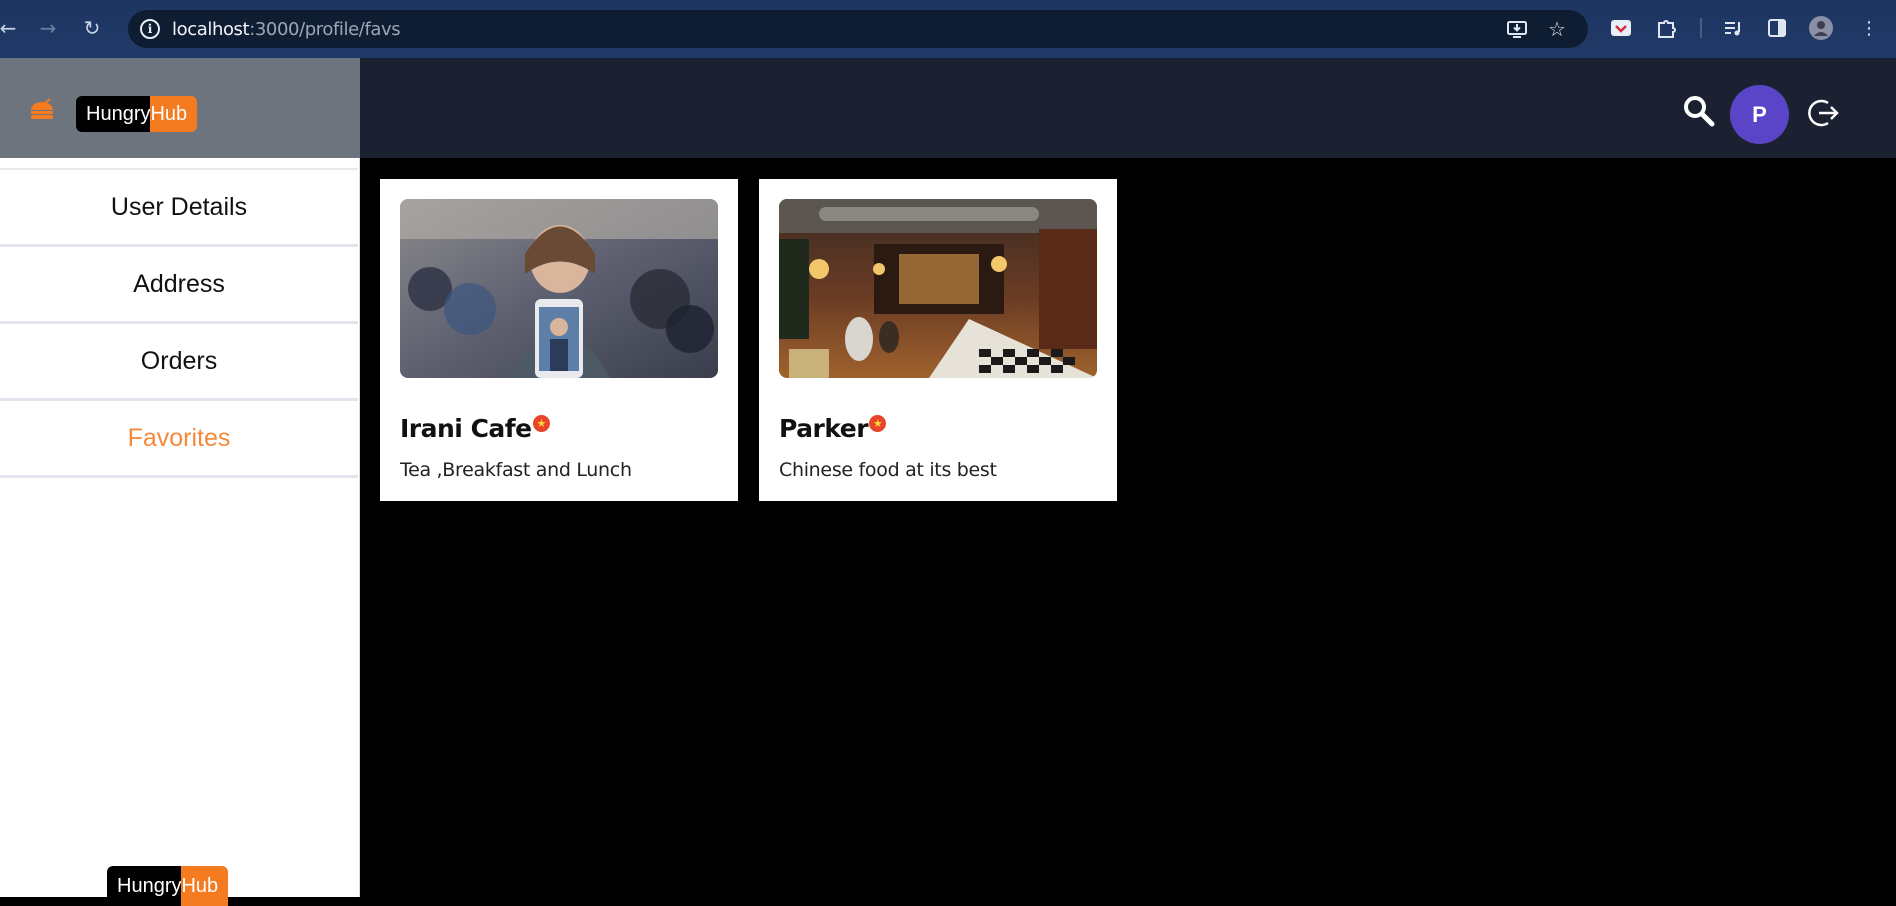 This screenshot has height=906, width=1896. Describe the element at coordinates (1869, 28) in the screenshot. I see `browser-menu-icon: ⋮` at that location.